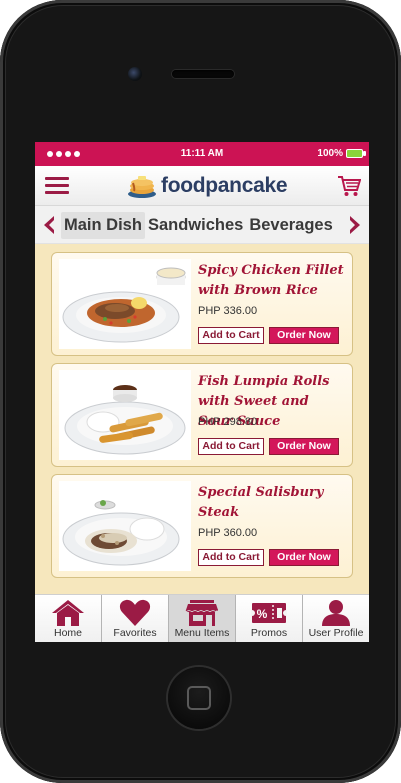  Describe the element at coordinates (201, 613) in the screenshot. I see `store-icon` at that location.